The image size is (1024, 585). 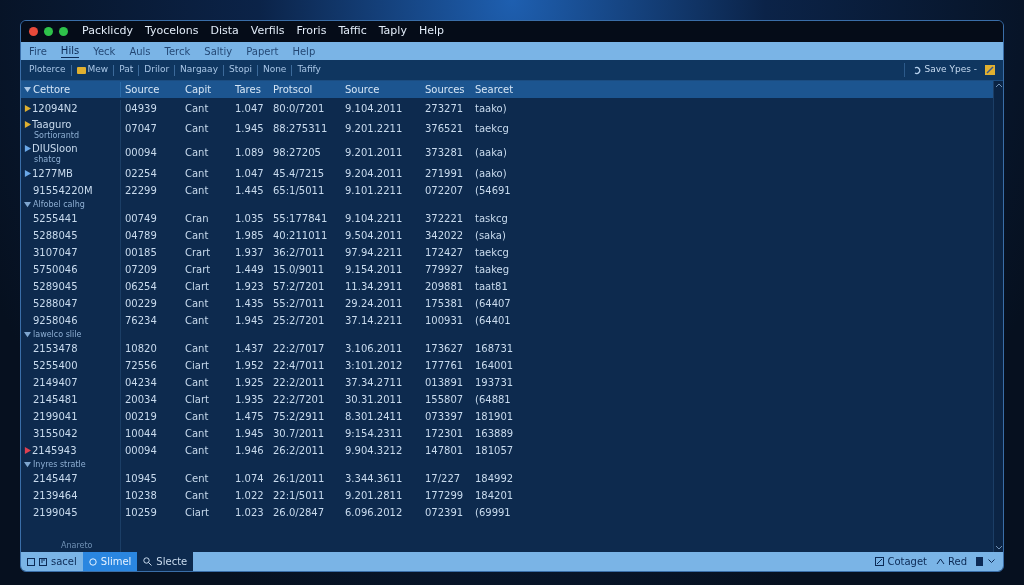 What do you see at coordinates (126, 70) in the screenshot?
I see `toolbar-button: Pat` at bounding box center [126, 70].